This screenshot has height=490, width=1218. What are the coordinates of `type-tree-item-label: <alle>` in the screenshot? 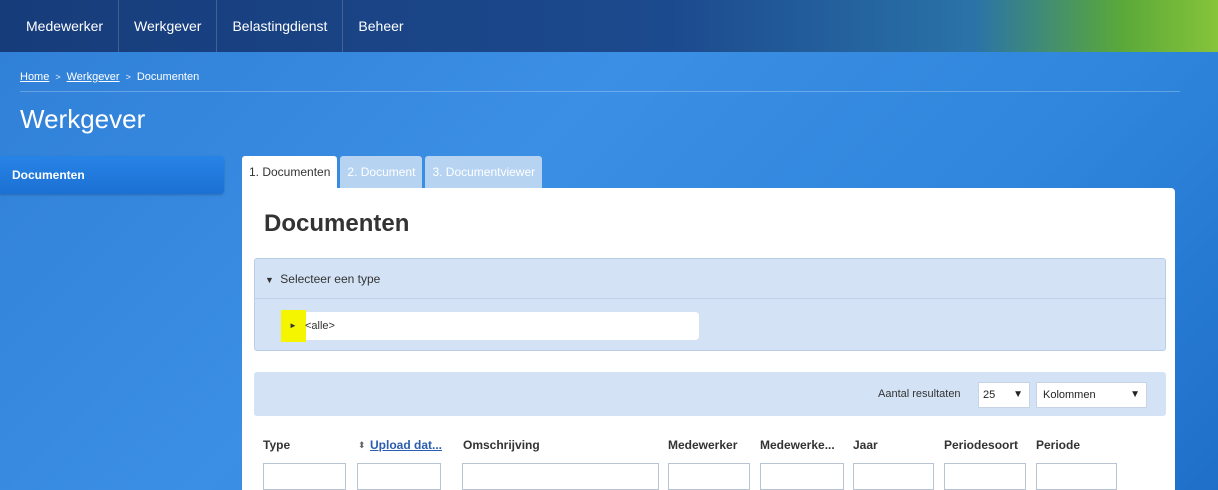 It's located at (320, 326).